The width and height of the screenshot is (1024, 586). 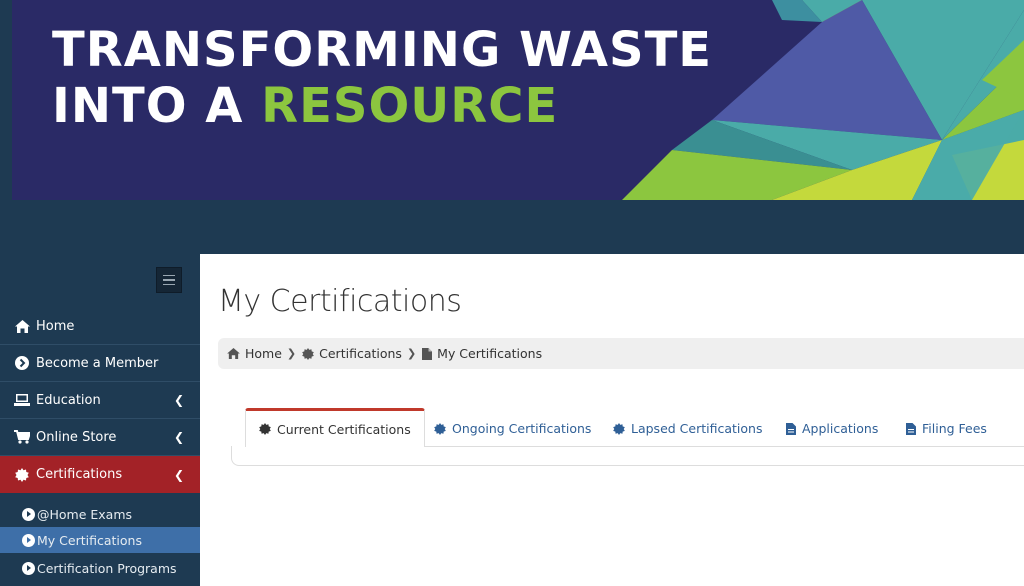 I want to click on sidebar-item-certifications: Certifications ❮, so click(x=104, y=474).